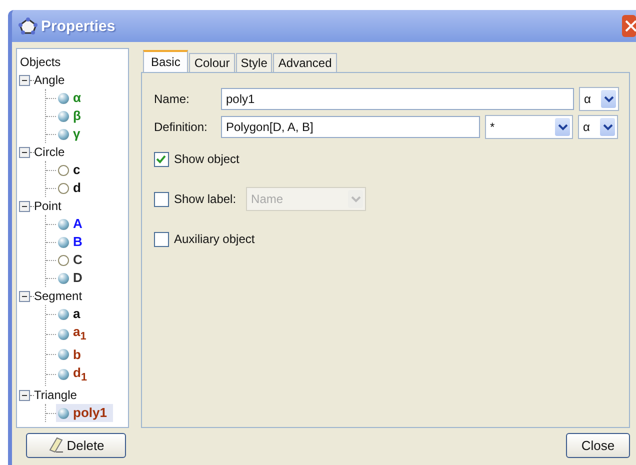 The width and height of the screenshot is (636, 465). Describe the element at coordinates (205, 199) in the screenshot. I see `checkbox-label: Show label:` at that location.